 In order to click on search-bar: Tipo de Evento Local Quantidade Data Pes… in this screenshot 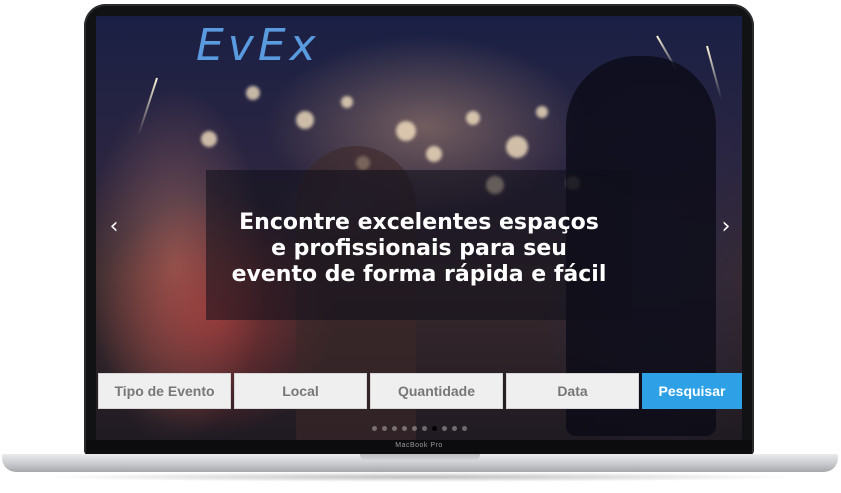, I will do `click(420, 391)`.